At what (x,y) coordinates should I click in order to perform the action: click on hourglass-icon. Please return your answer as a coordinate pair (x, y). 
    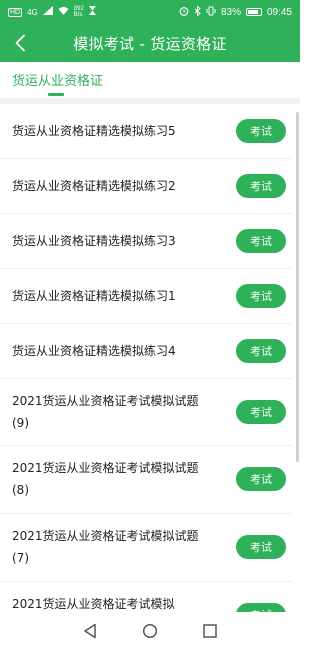
    Looking at the image, I should click on (92, 12).